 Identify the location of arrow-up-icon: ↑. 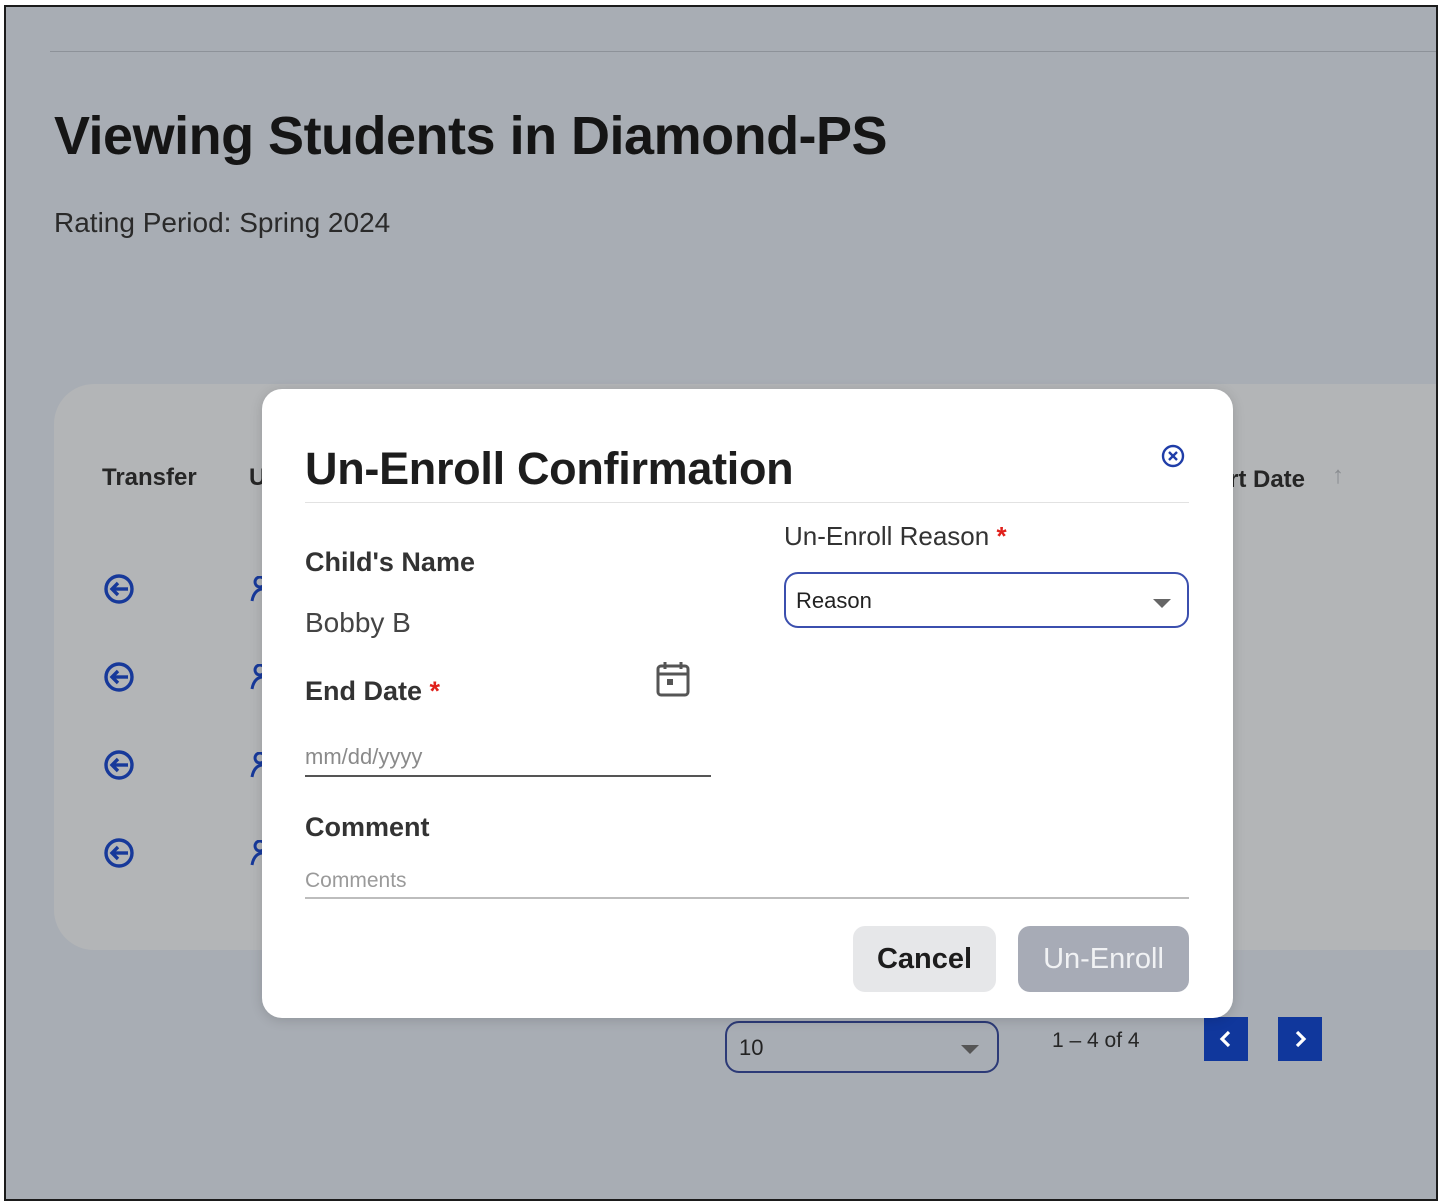
(1338, 476).